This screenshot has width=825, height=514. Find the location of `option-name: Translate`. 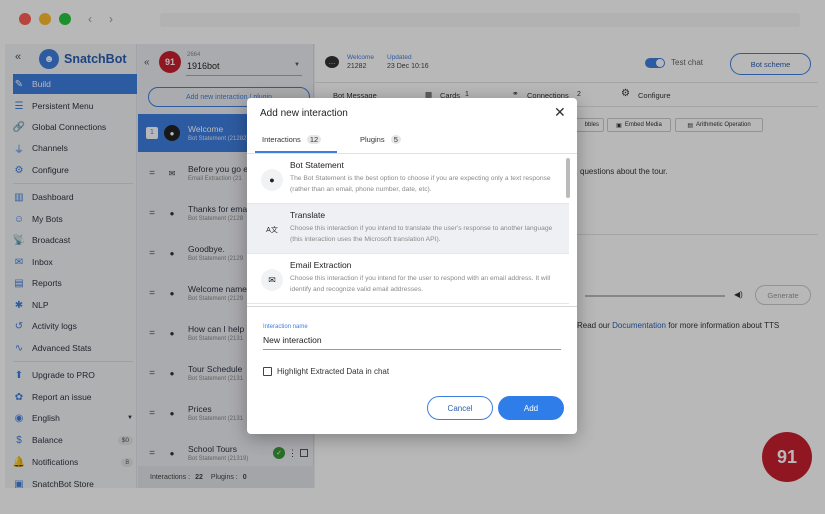

option-name: Translate is located at coordinates (308, 215).